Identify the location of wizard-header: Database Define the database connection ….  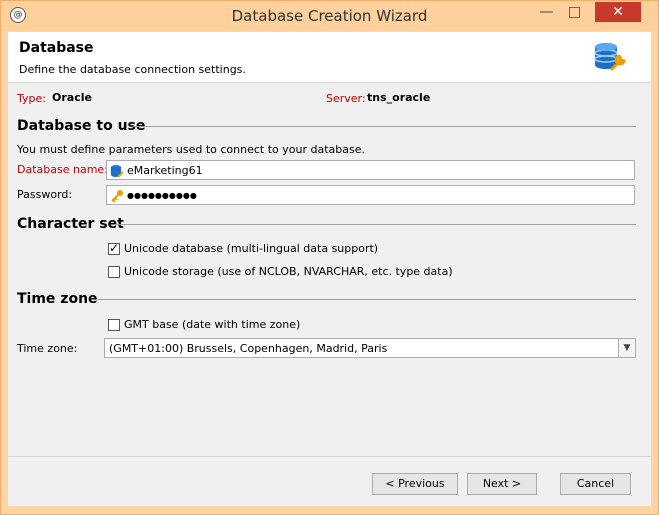
(329, 57).